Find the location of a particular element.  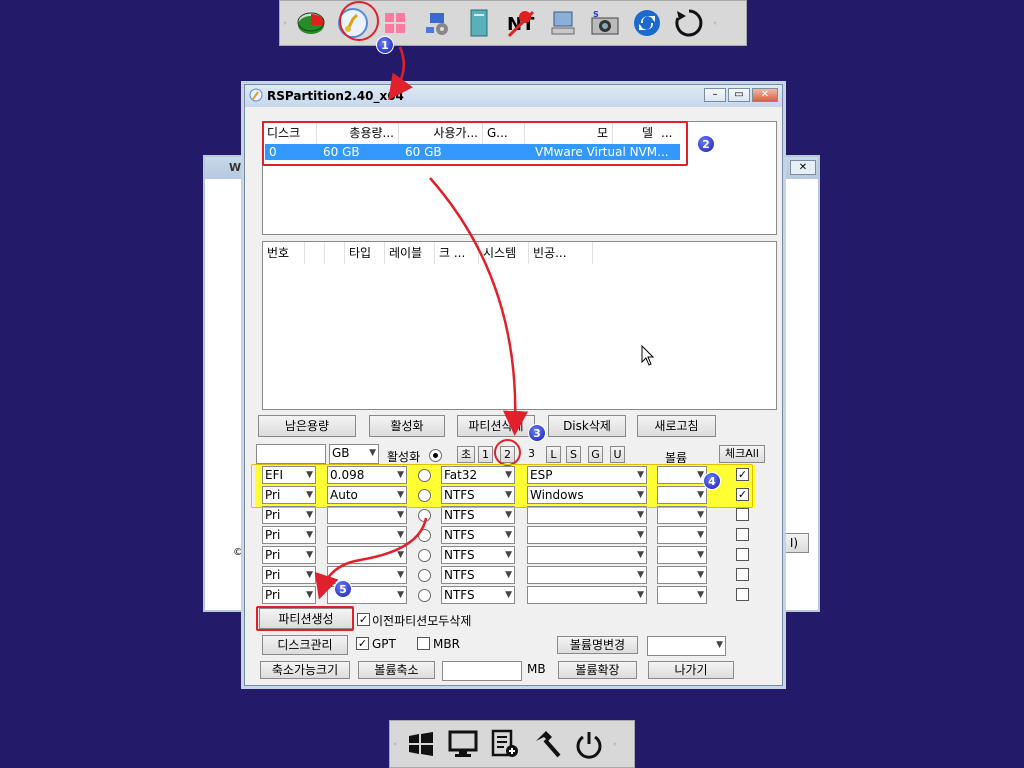

active-header-radio is located at coordinates (435, 455).